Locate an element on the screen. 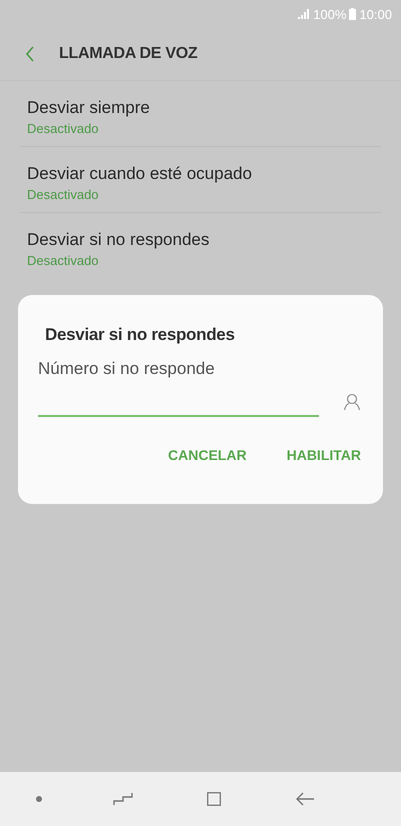 Image resolution: width=401 pixels, height=826 pixels. page-title: LLAMADA DE VOZ is located at coordinates (128, 54).